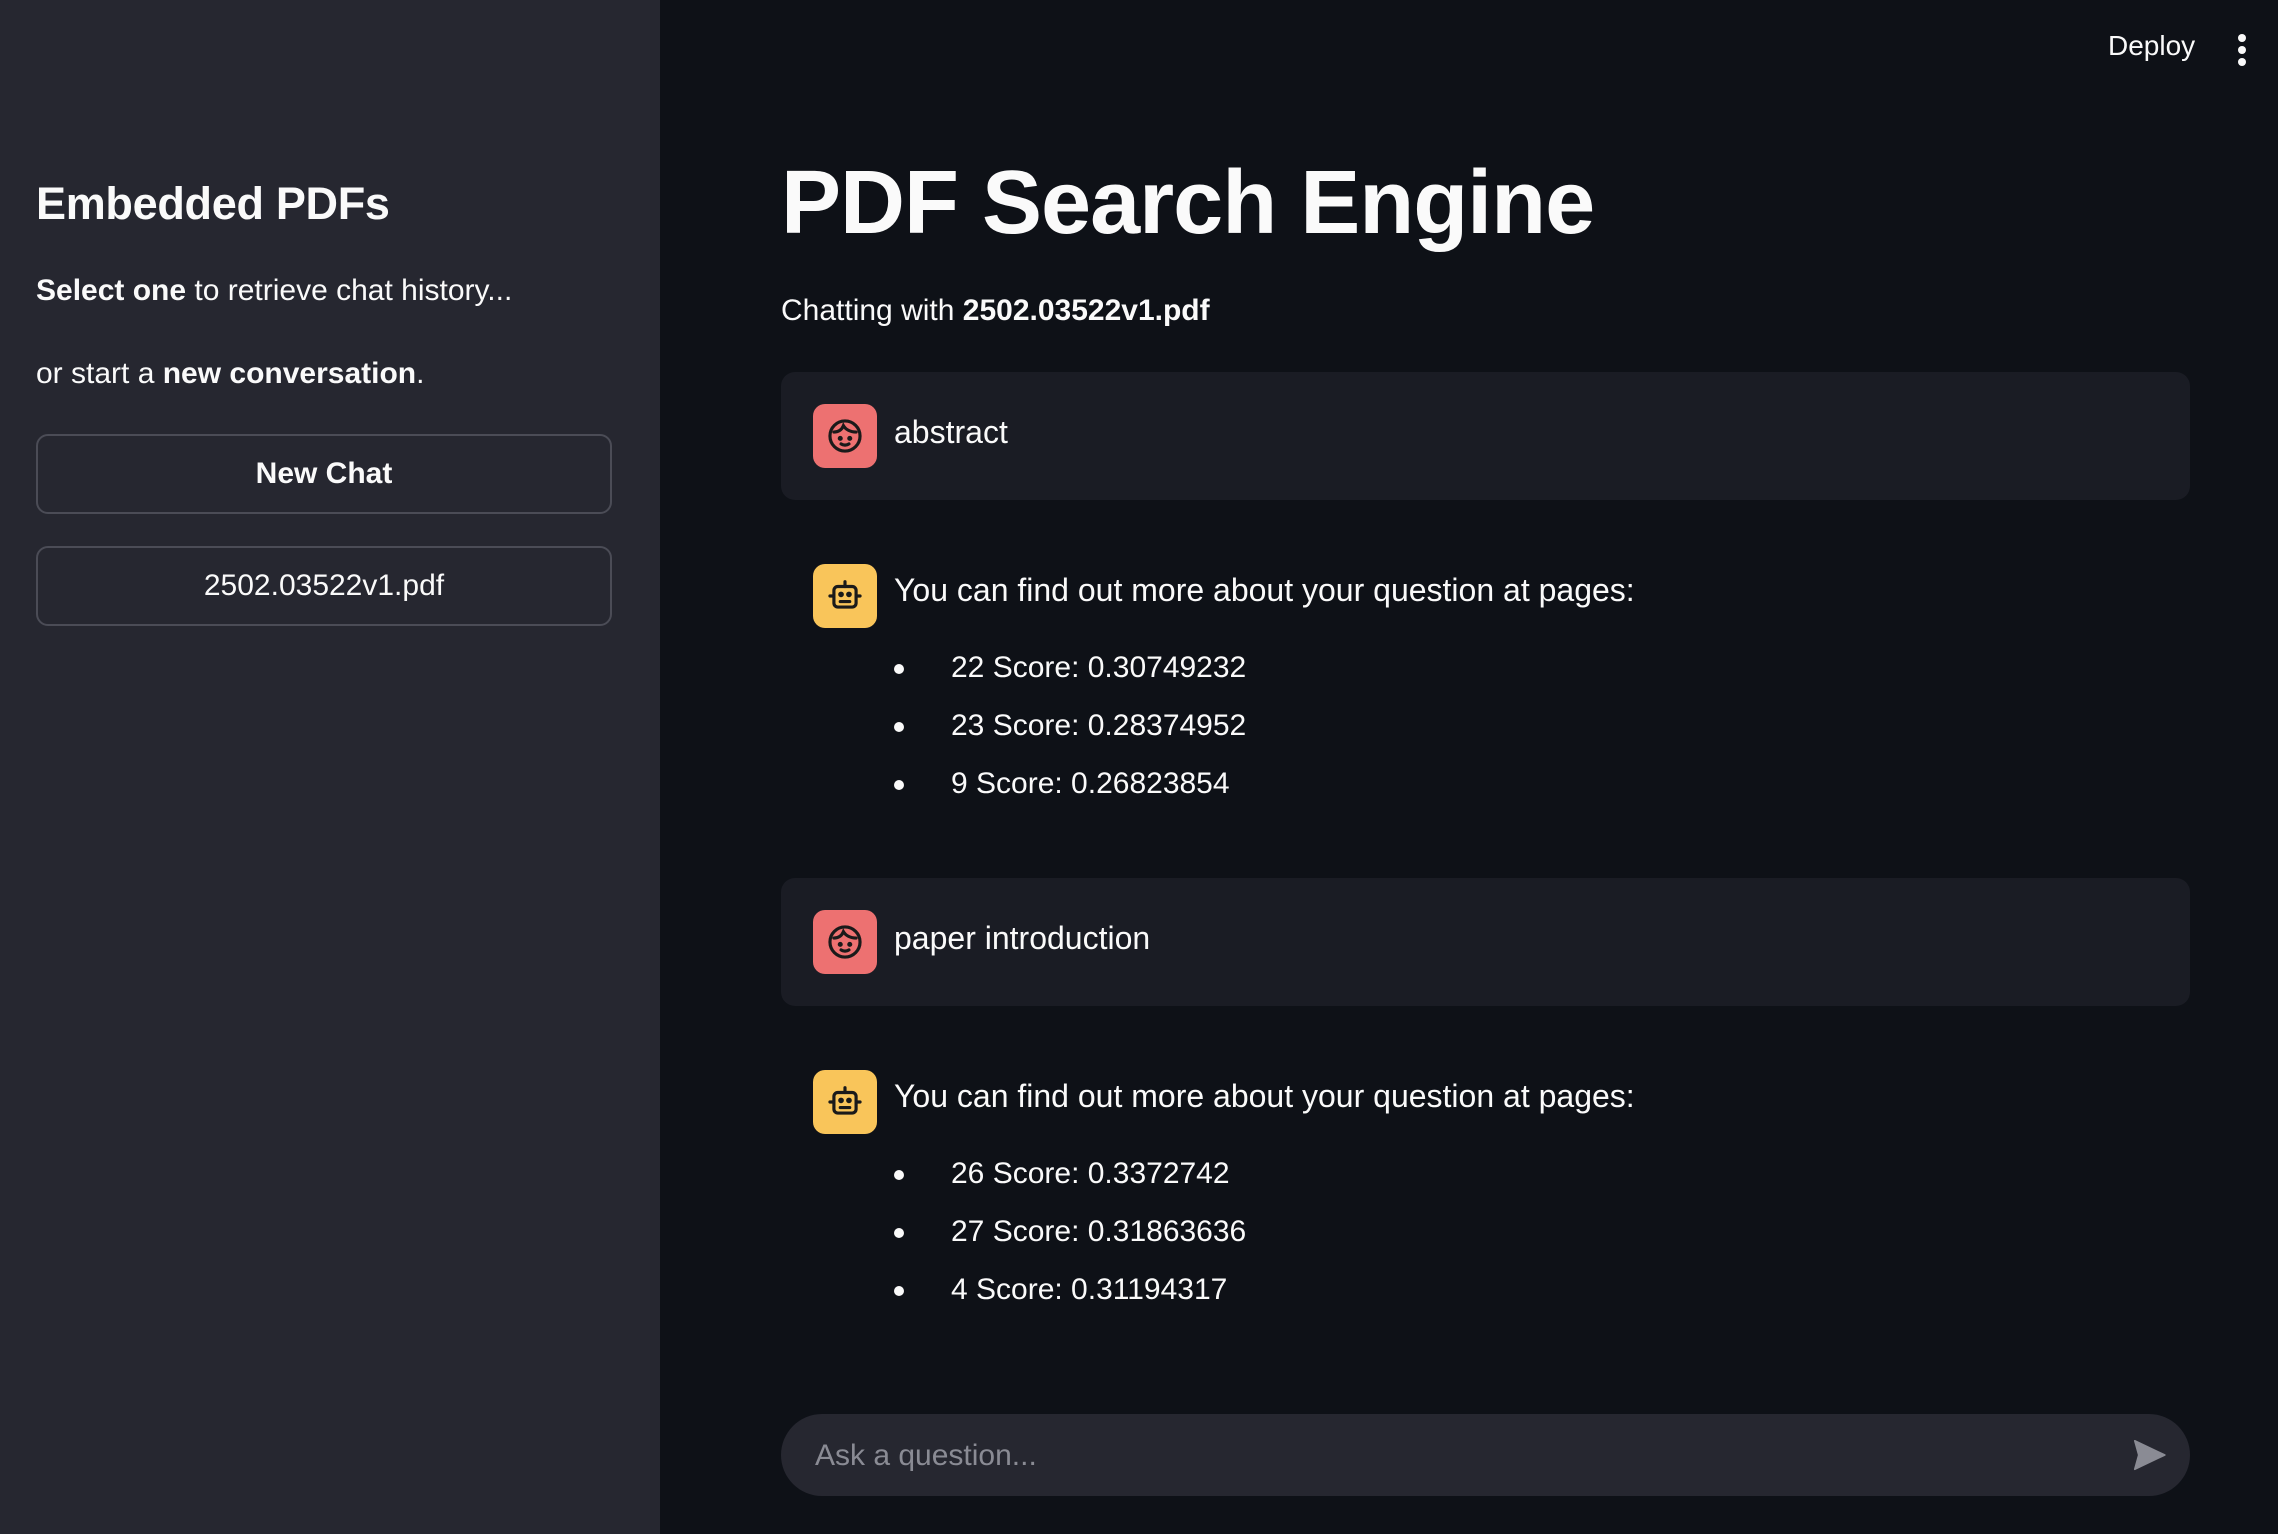 The height and width of the screenshot is (1534, 2278). Describe the element at coordinates (1070, 795) in the screenshot. I see `list-item: 9 Score: 0.26823854` at that location.